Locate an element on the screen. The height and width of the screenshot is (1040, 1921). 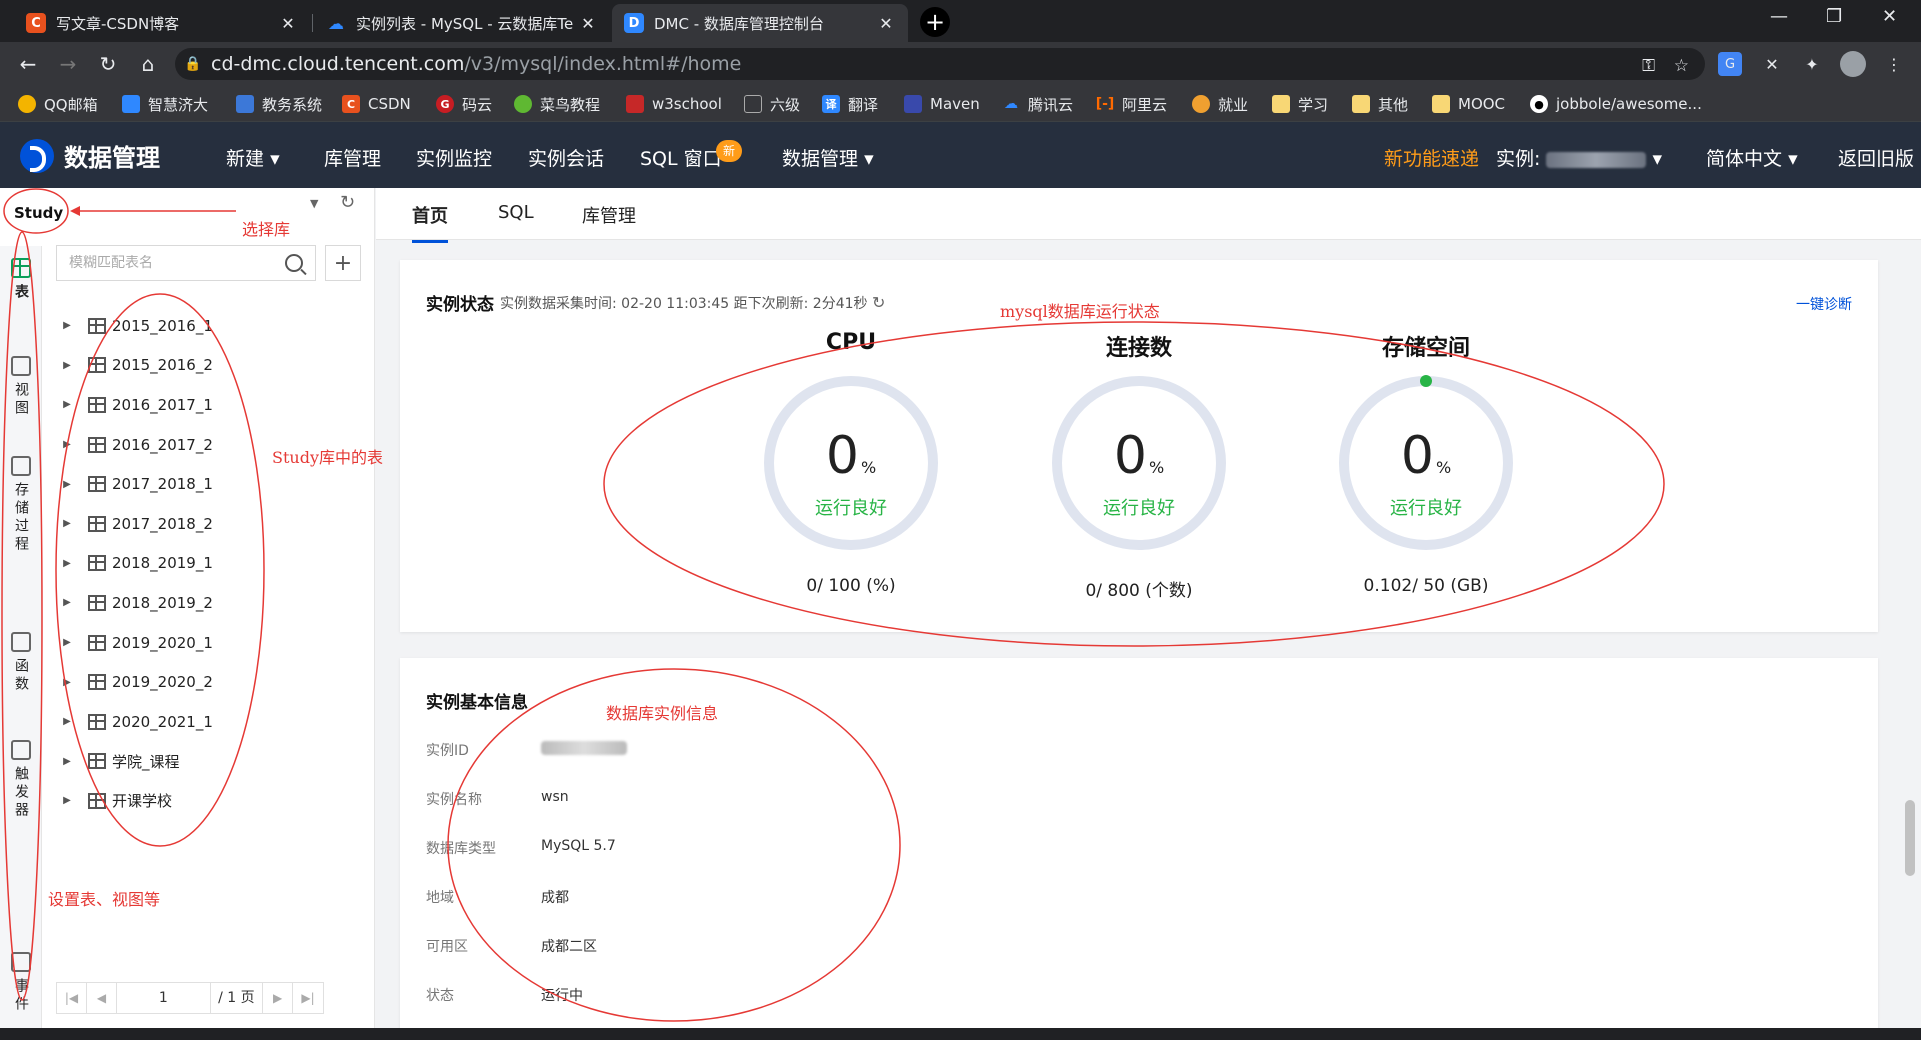
table-search-input is located at coordinates (167, 263).